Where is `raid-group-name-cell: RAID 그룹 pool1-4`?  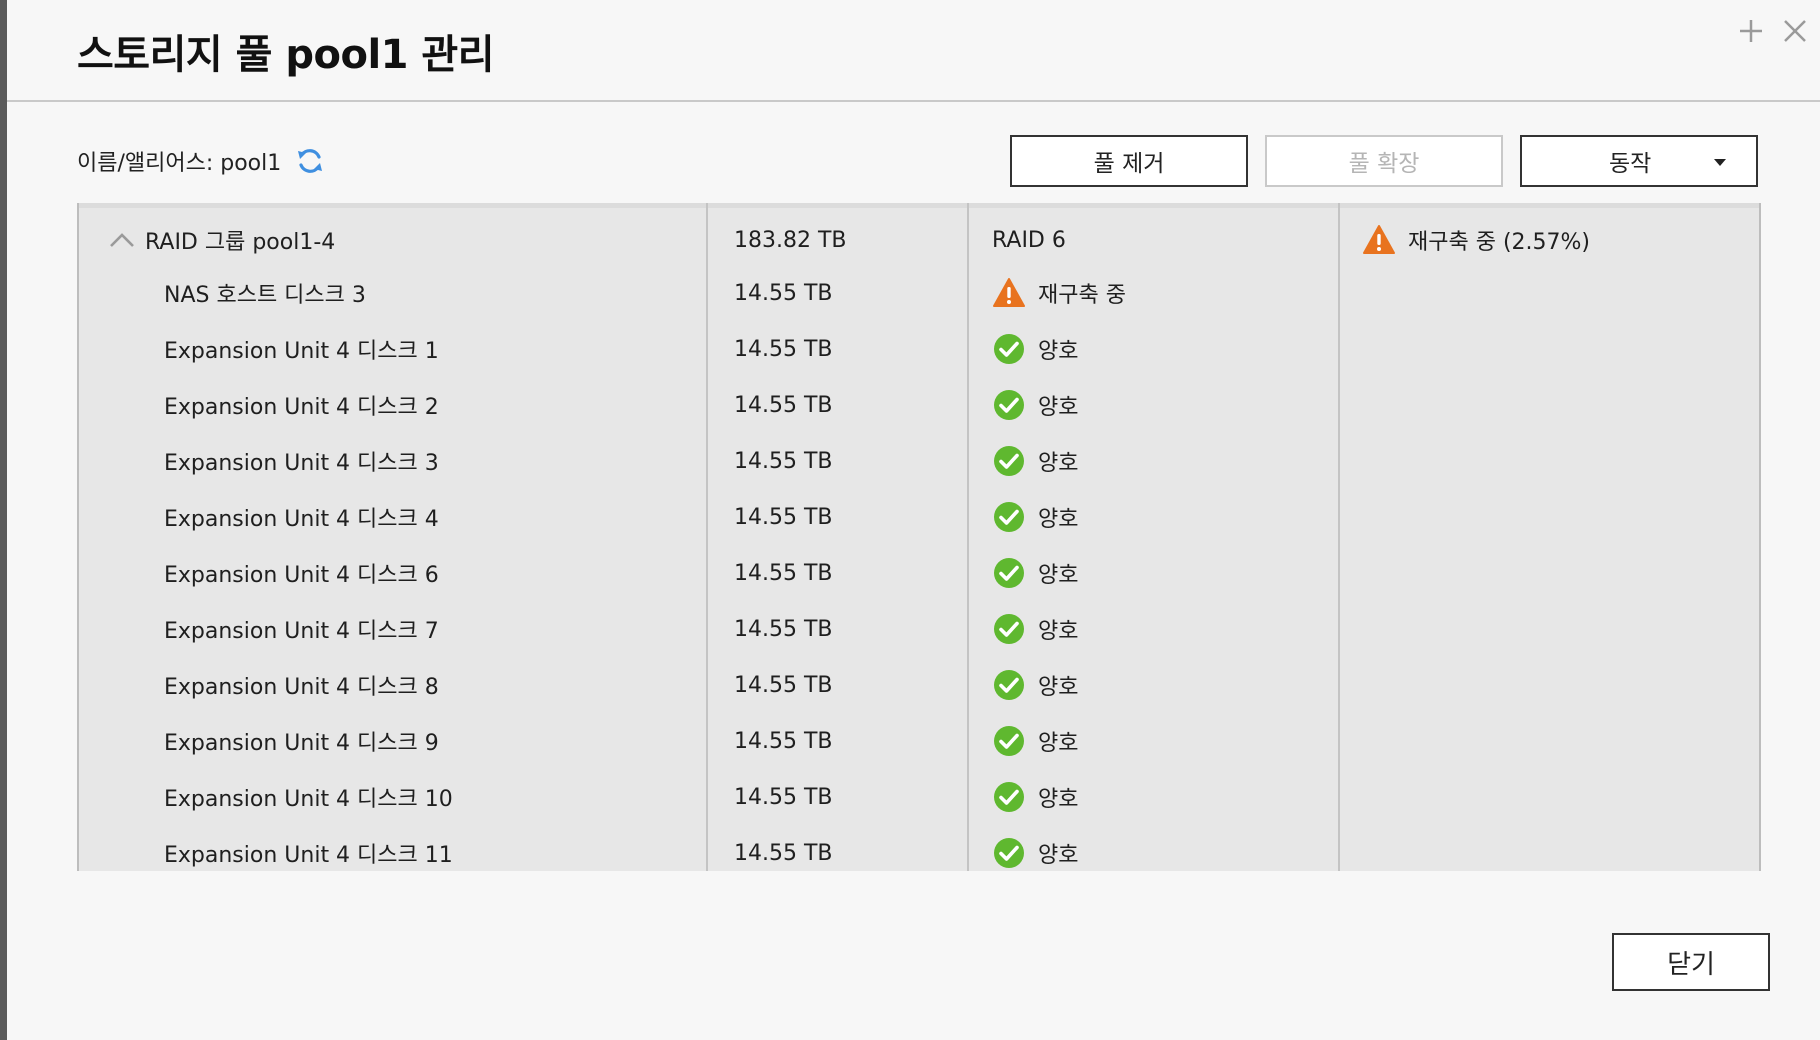
raid-group-name-cell: RAID 그룹 pool1-4 is located at coordinates (404, 240).